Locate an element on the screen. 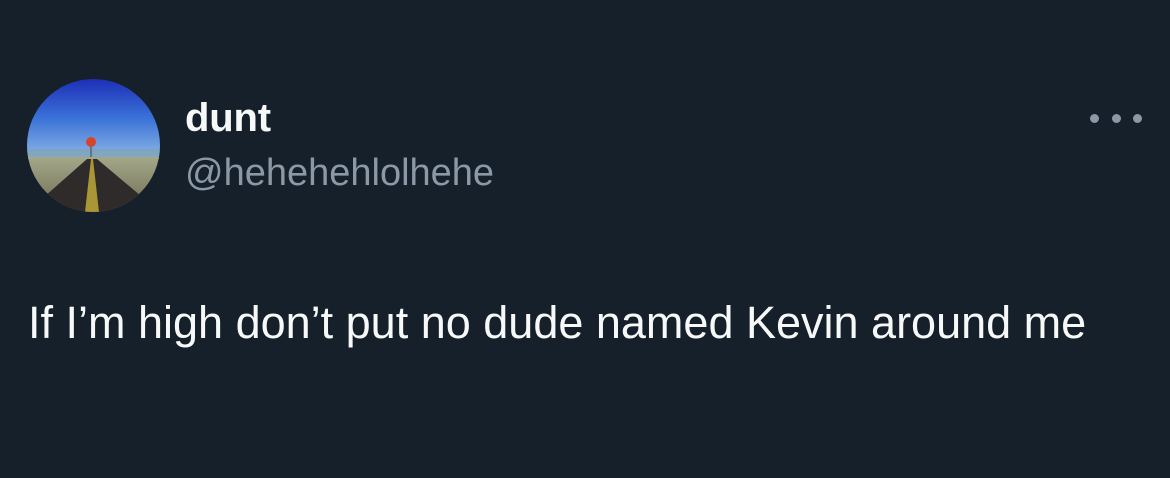  avatar is located at coordinates (93, 145).